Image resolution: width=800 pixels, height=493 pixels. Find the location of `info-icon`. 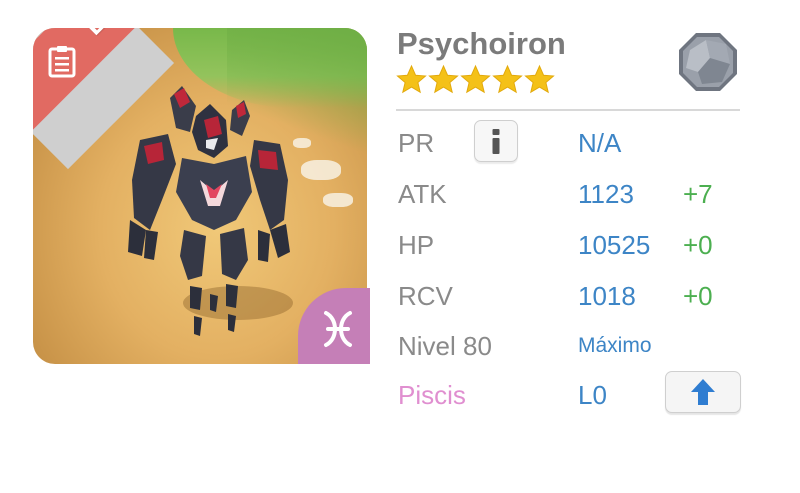

info-icon is located at coordinates (496, 141).